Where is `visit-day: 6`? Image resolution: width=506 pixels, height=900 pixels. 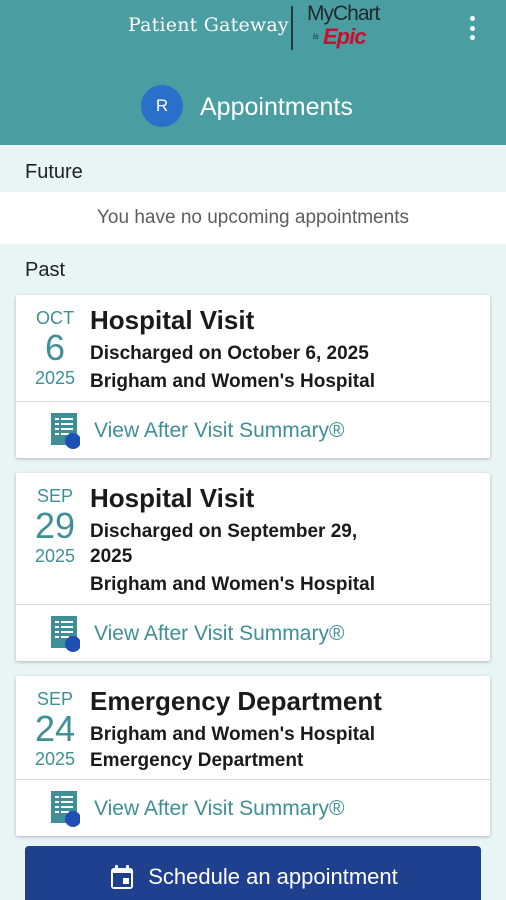
visit-day: 6 is located at coordinates (55, 347).